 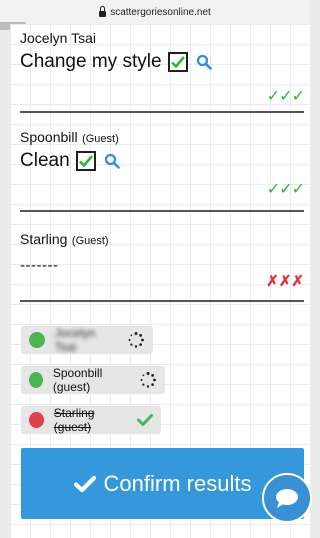 I want to click on checkmark-icon, so click(x=84, y=484).